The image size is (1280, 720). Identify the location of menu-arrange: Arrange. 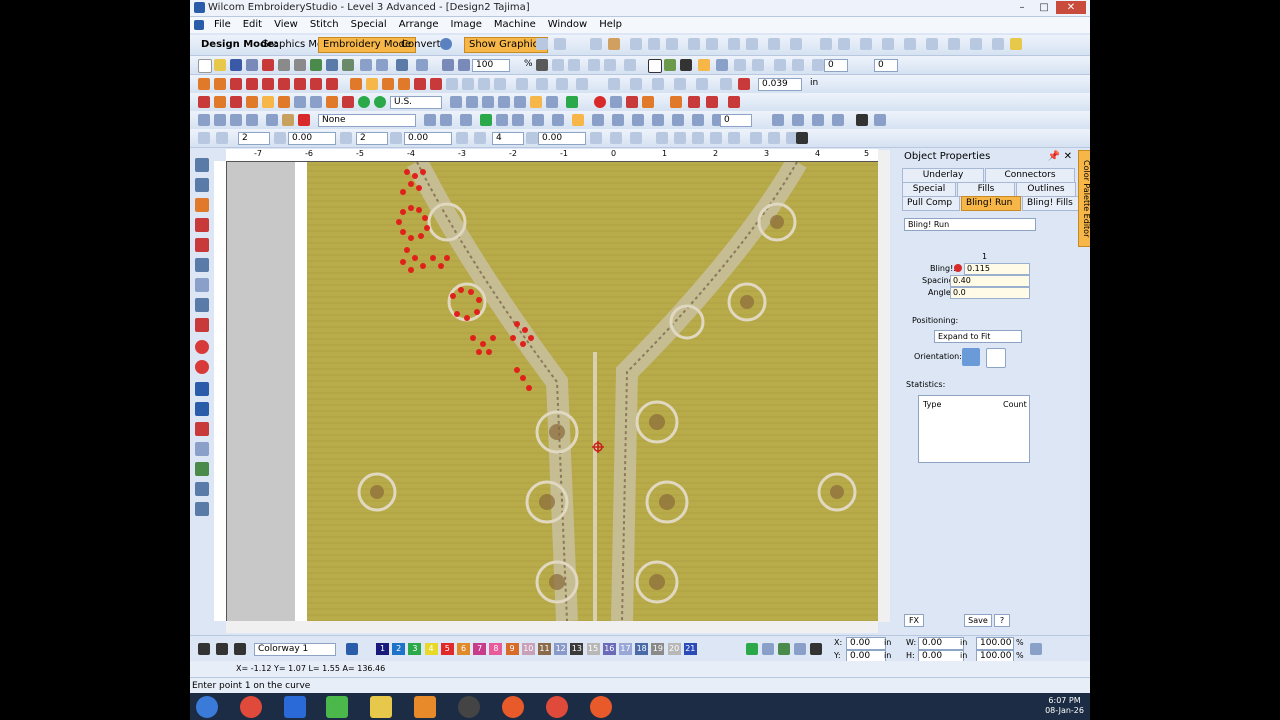
(419, 25).